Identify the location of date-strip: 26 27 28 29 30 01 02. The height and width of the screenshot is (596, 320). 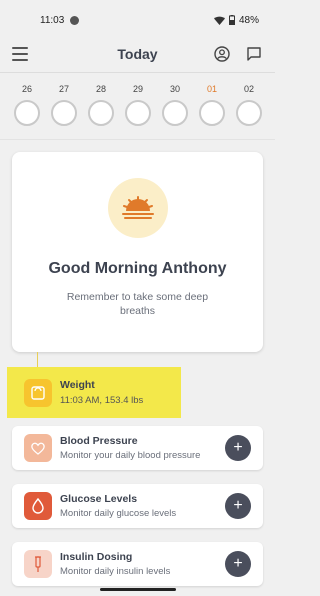
(138, 105).